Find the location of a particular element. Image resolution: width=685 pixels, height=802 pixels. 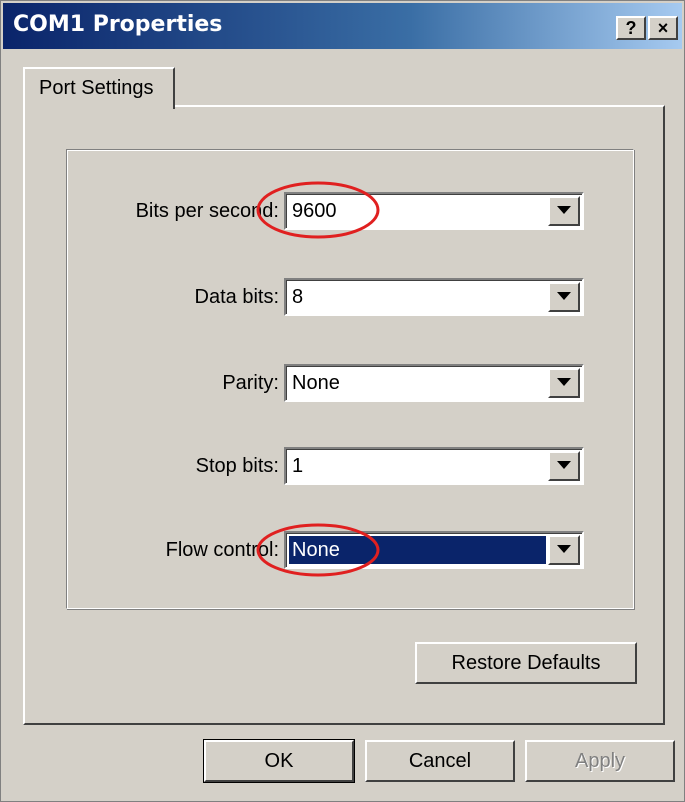

flow-control-value: None is located at coordinates (316, 550).